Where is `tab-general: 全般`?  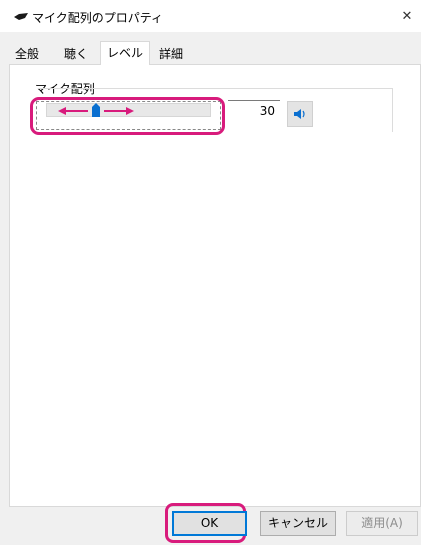
tab-general: 全般 is located at coordinates (27, 54).